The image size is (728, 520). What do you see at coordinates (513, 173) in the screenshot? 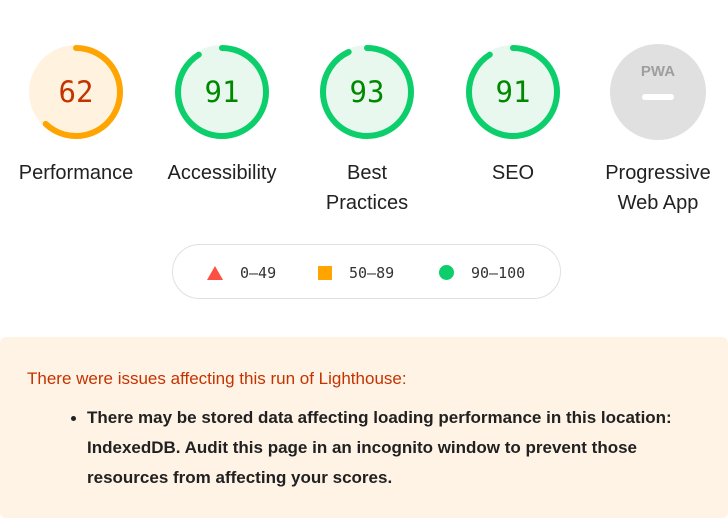
I see `seo-label: SEO` at bounding box center [513, 173].